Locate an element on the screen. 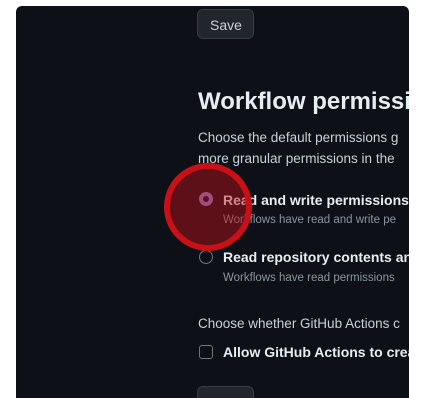  read-write-description: Workflows have read and write pe is located at coordinates (310, 220).